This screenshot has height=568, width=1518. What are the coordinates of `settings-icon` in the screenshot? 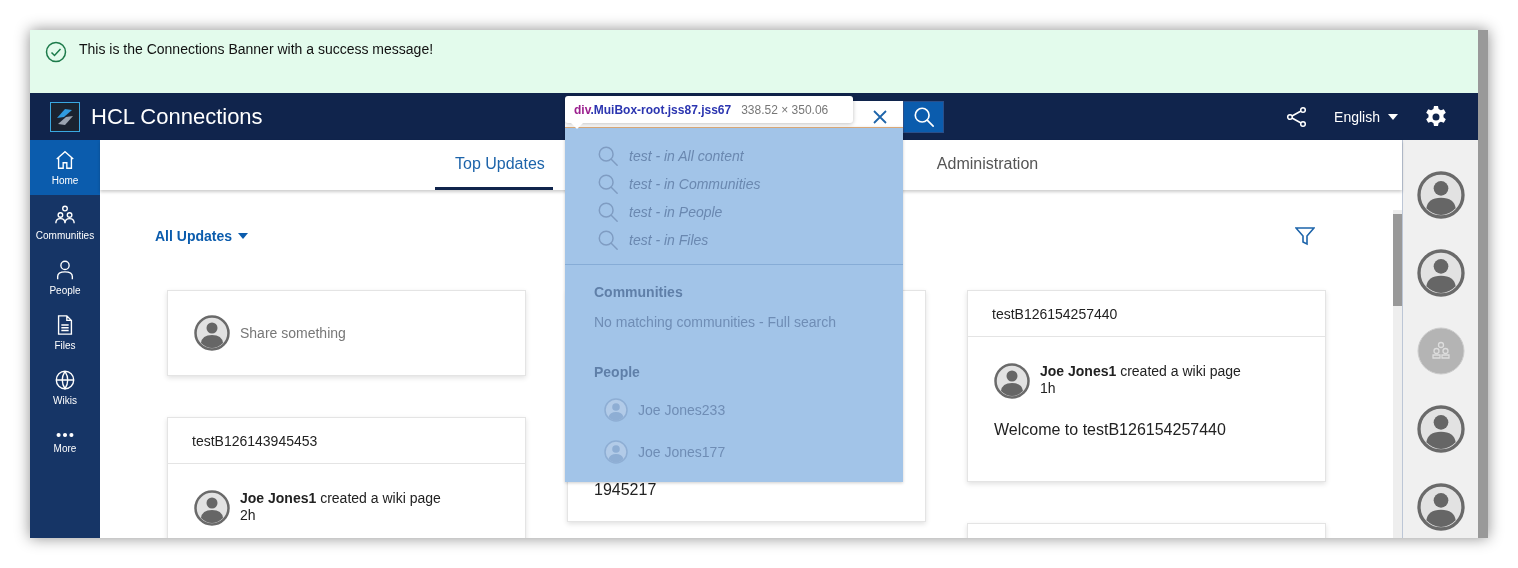 It's located at (1436, 116).